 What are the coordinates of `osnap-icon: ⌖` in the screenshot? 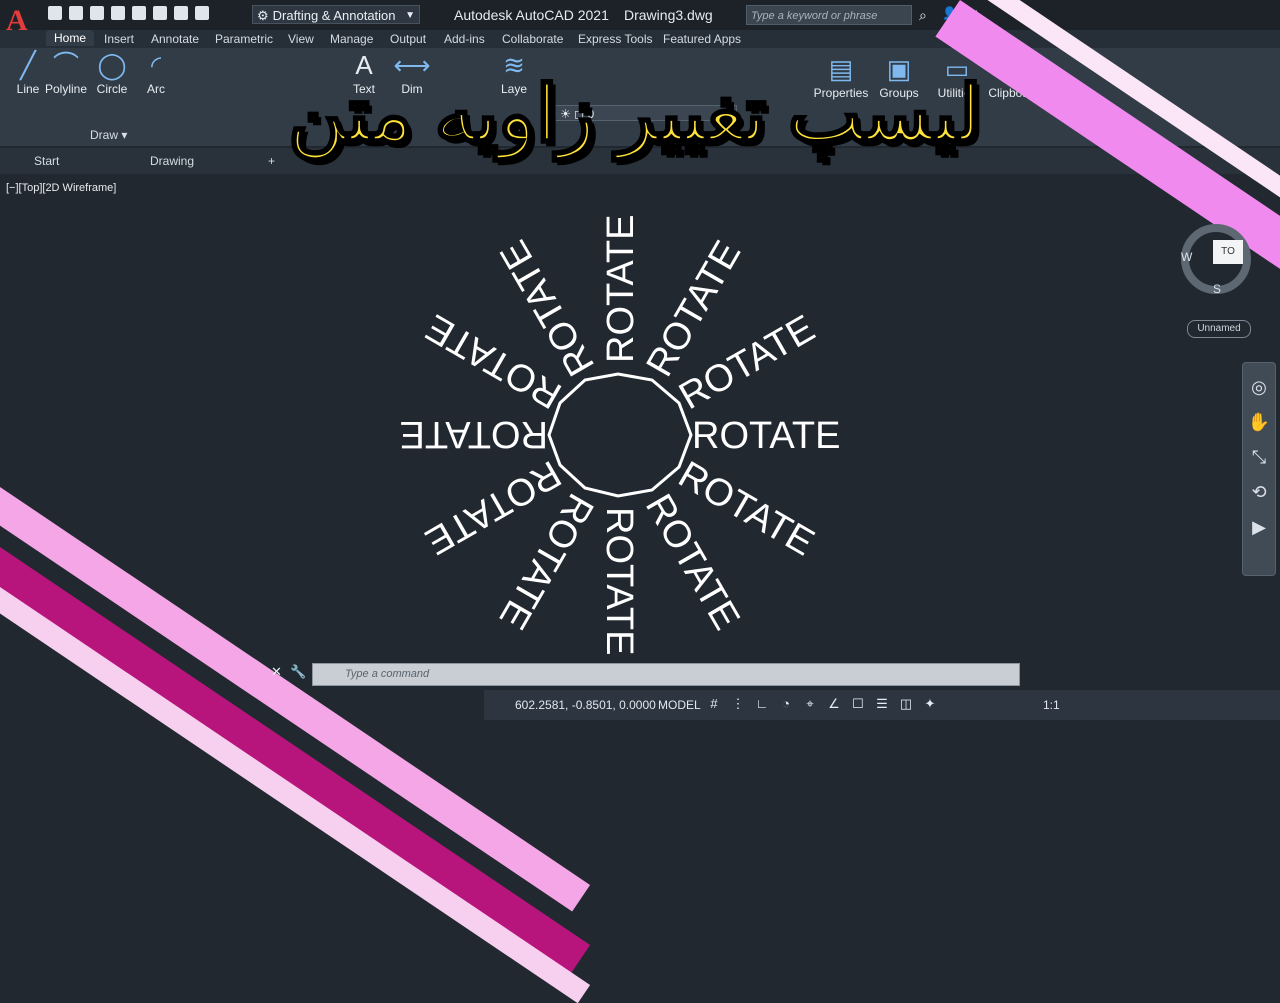 It's located at (810, 704).